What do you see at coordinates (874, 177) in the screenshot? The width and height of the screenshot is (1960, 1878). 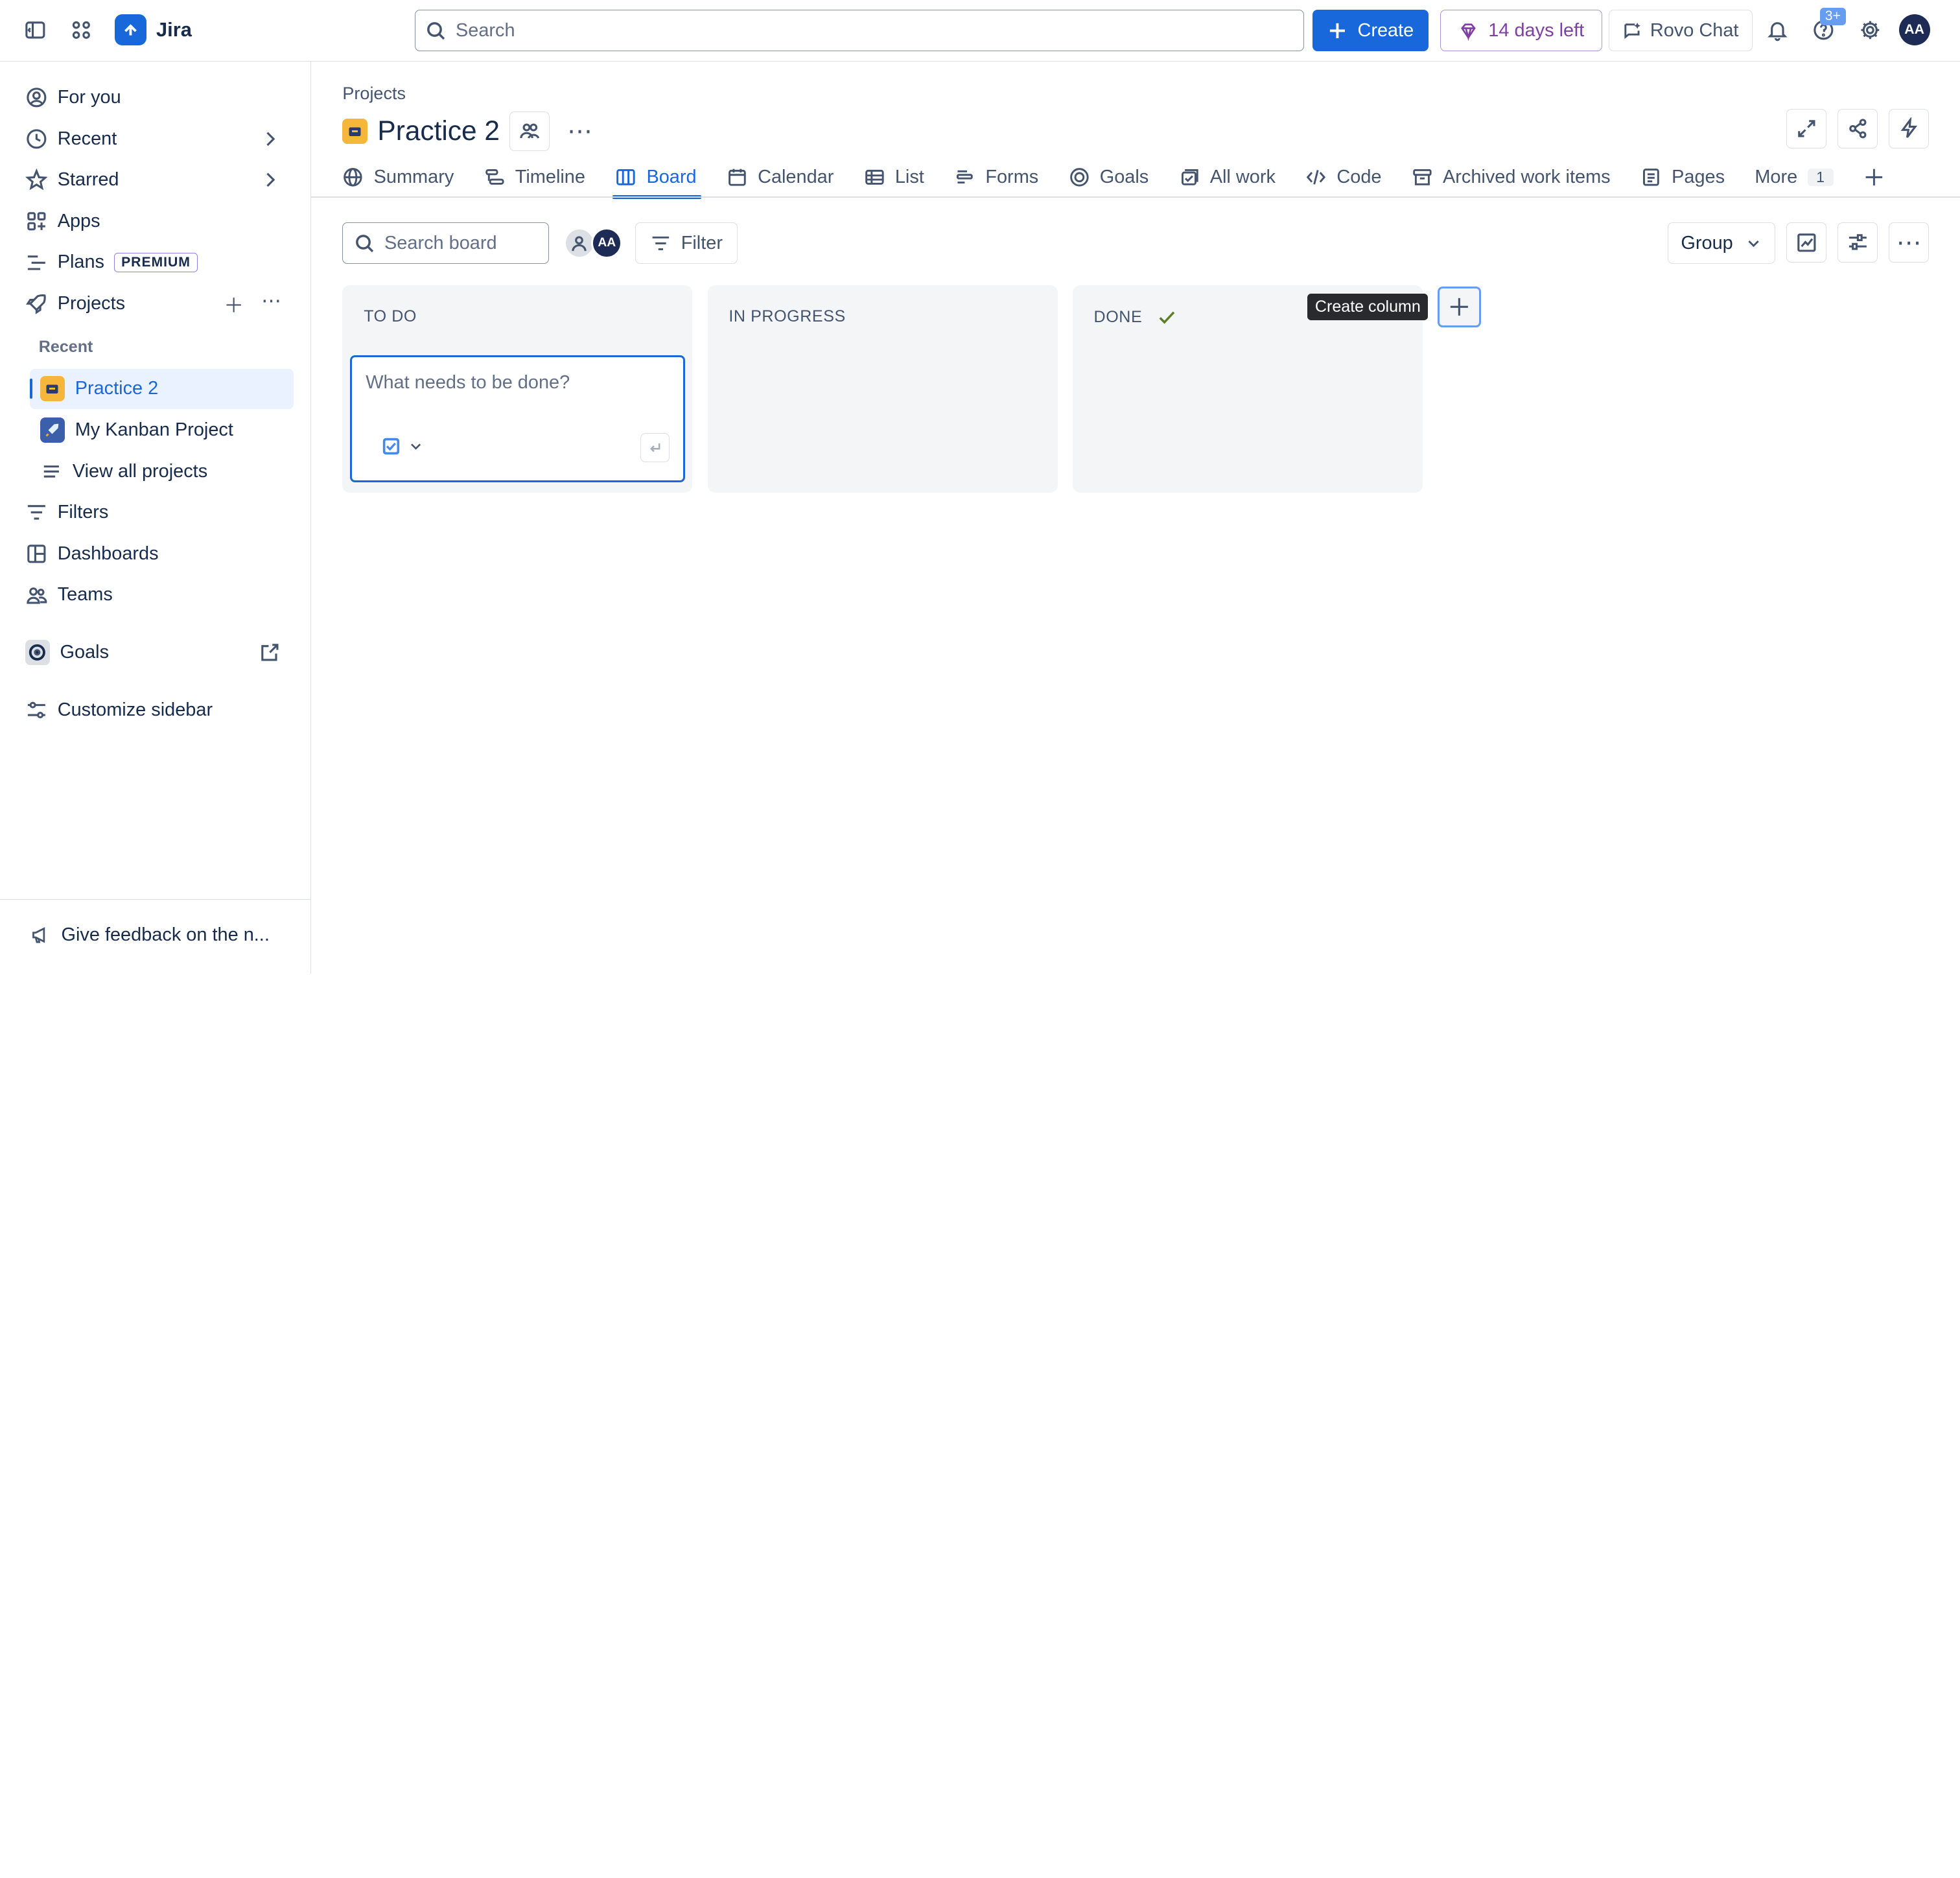 I see `table-icon` at bounding box center [874, 177].